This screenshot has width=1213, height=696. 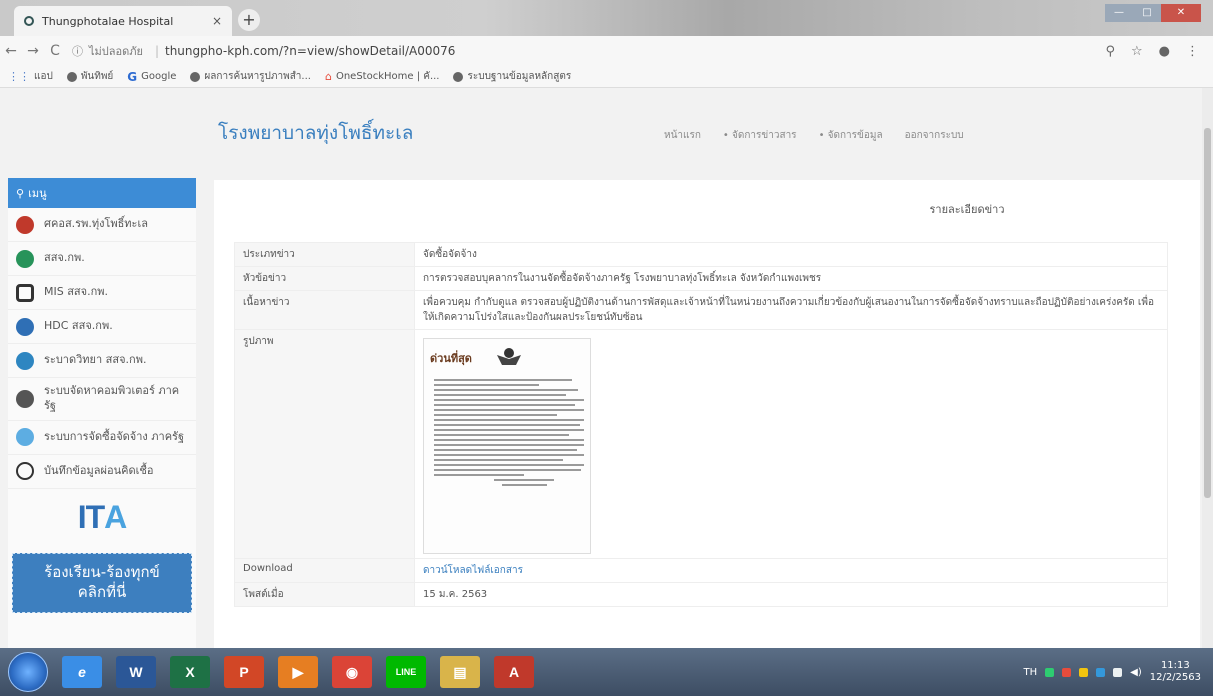 I want to click on back-icon: ←, so click(x=11, y=51).